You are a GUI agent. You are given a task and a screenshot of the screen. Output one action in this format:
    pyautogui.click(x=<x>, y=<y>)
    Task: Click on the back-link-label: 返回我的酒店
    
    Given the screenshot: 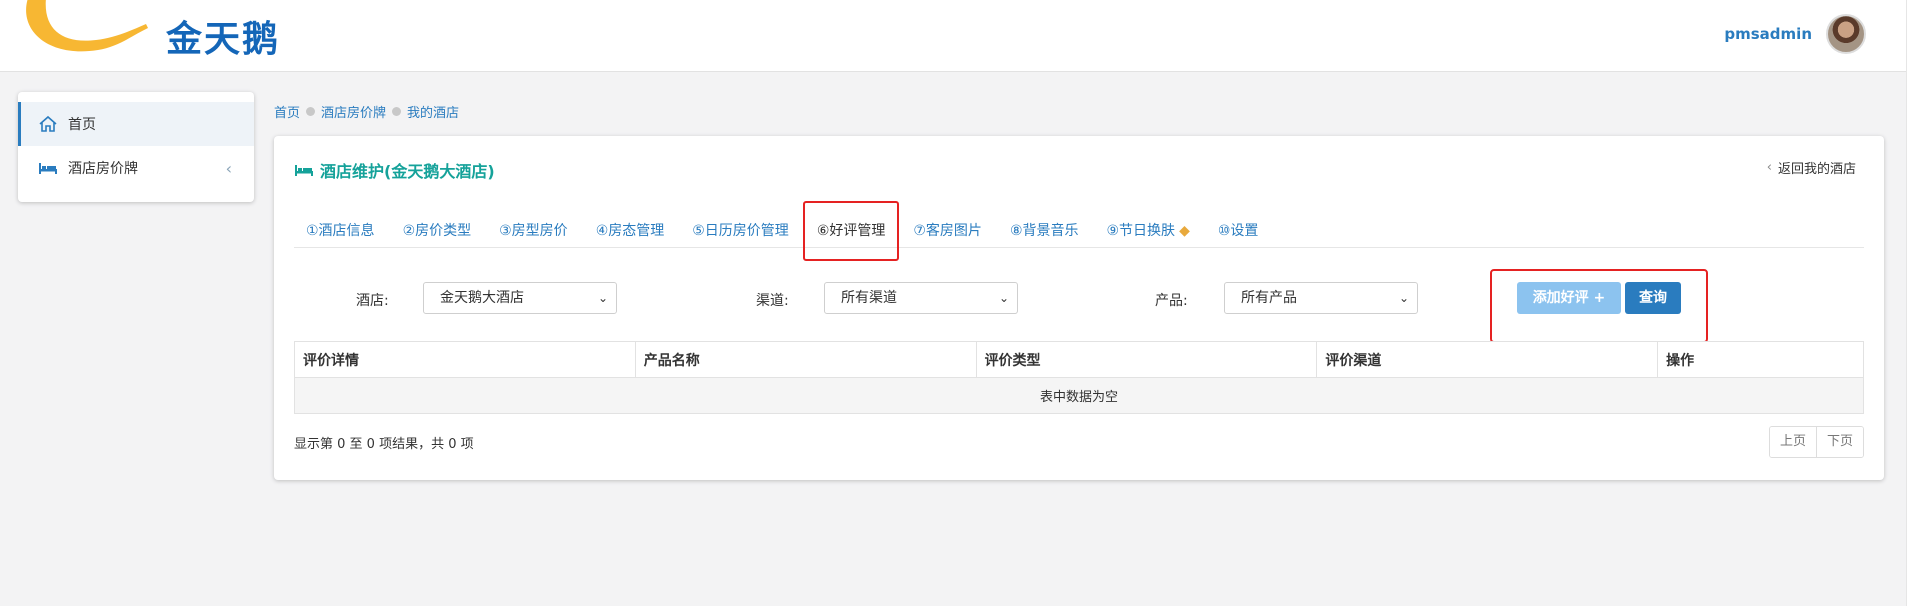 What is the action you would take?
    pyautogui.click(x=1816, y=169)
    